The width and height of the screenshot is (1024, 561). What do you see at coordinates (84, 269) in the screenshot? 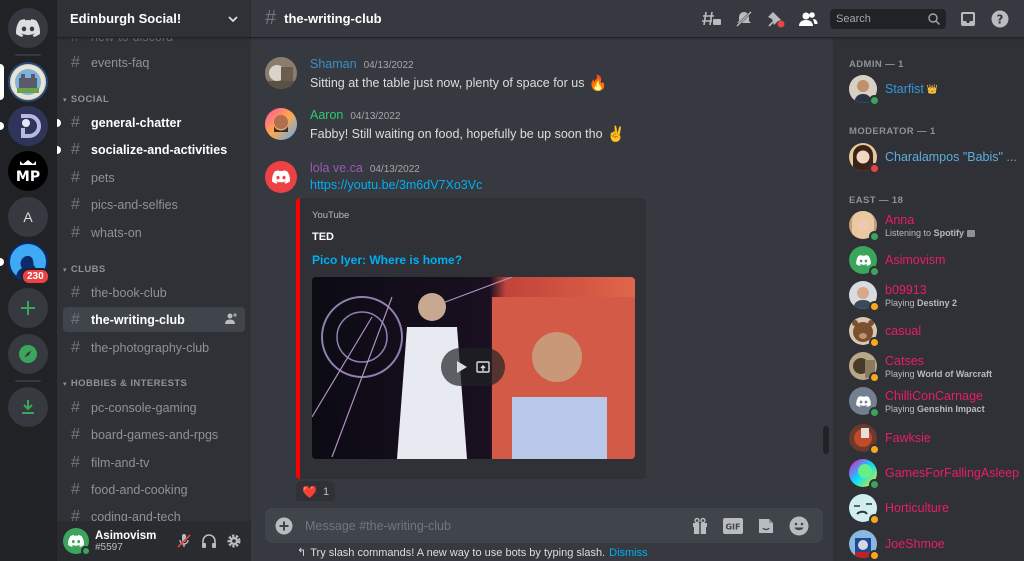
I see `category-clubs: ▾ CLUBS` at bounding box center [84, 269].